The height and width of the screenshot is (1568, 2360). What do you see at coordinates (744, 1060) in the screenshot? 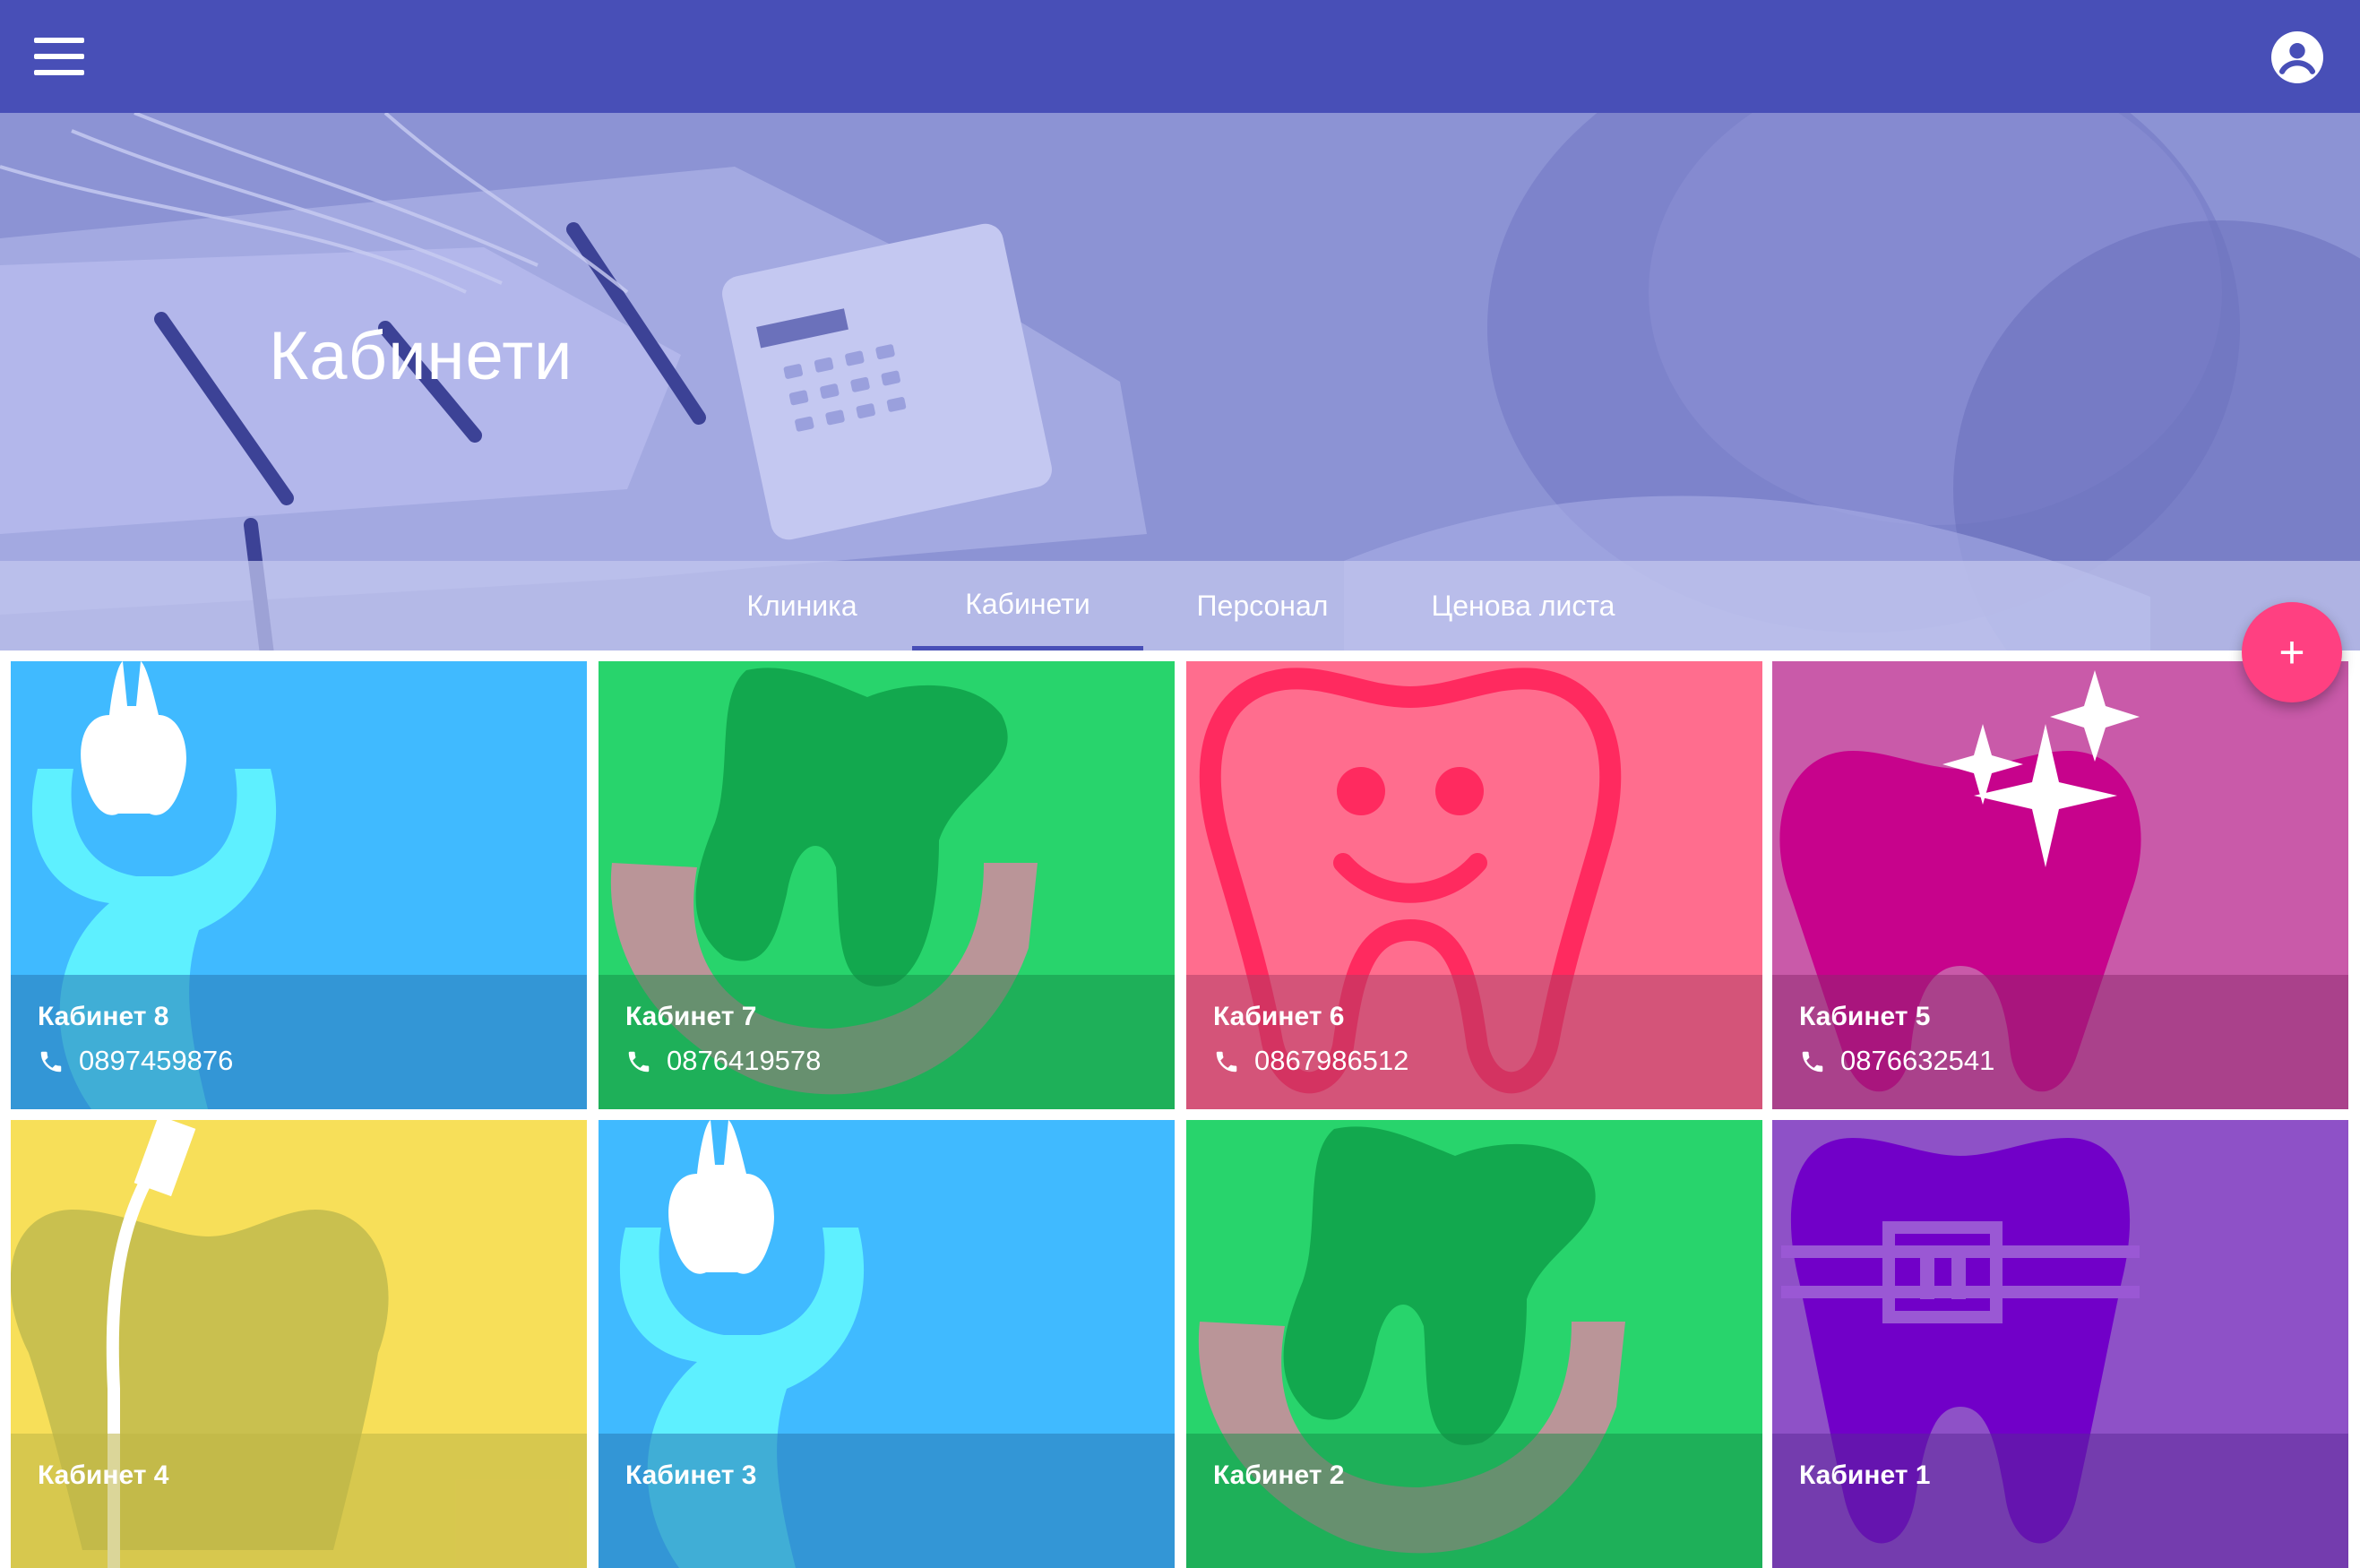
I see `room-phone-number: 0876419578` at bounding box center [744, 1060].